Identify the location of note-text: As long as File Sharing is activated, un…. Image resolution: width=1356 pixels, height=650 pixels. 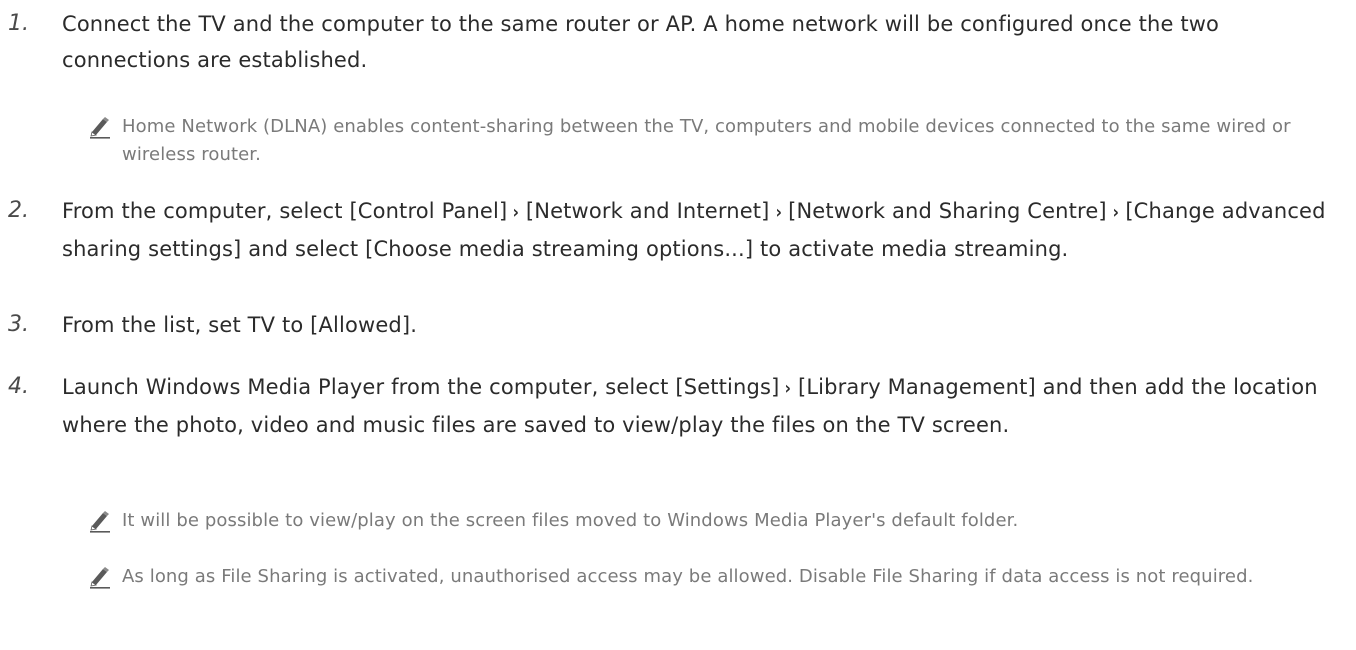
(688, 576).